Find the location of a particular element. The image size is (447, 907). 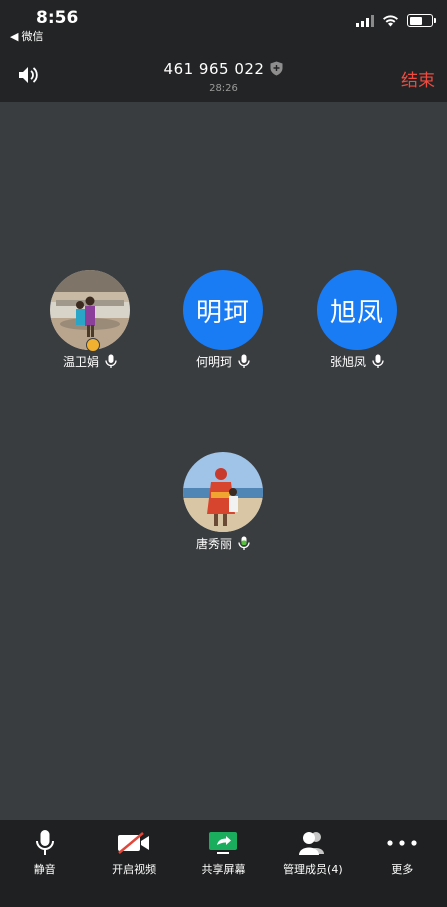

host-badge-icon is located at coordinates (93, 345).